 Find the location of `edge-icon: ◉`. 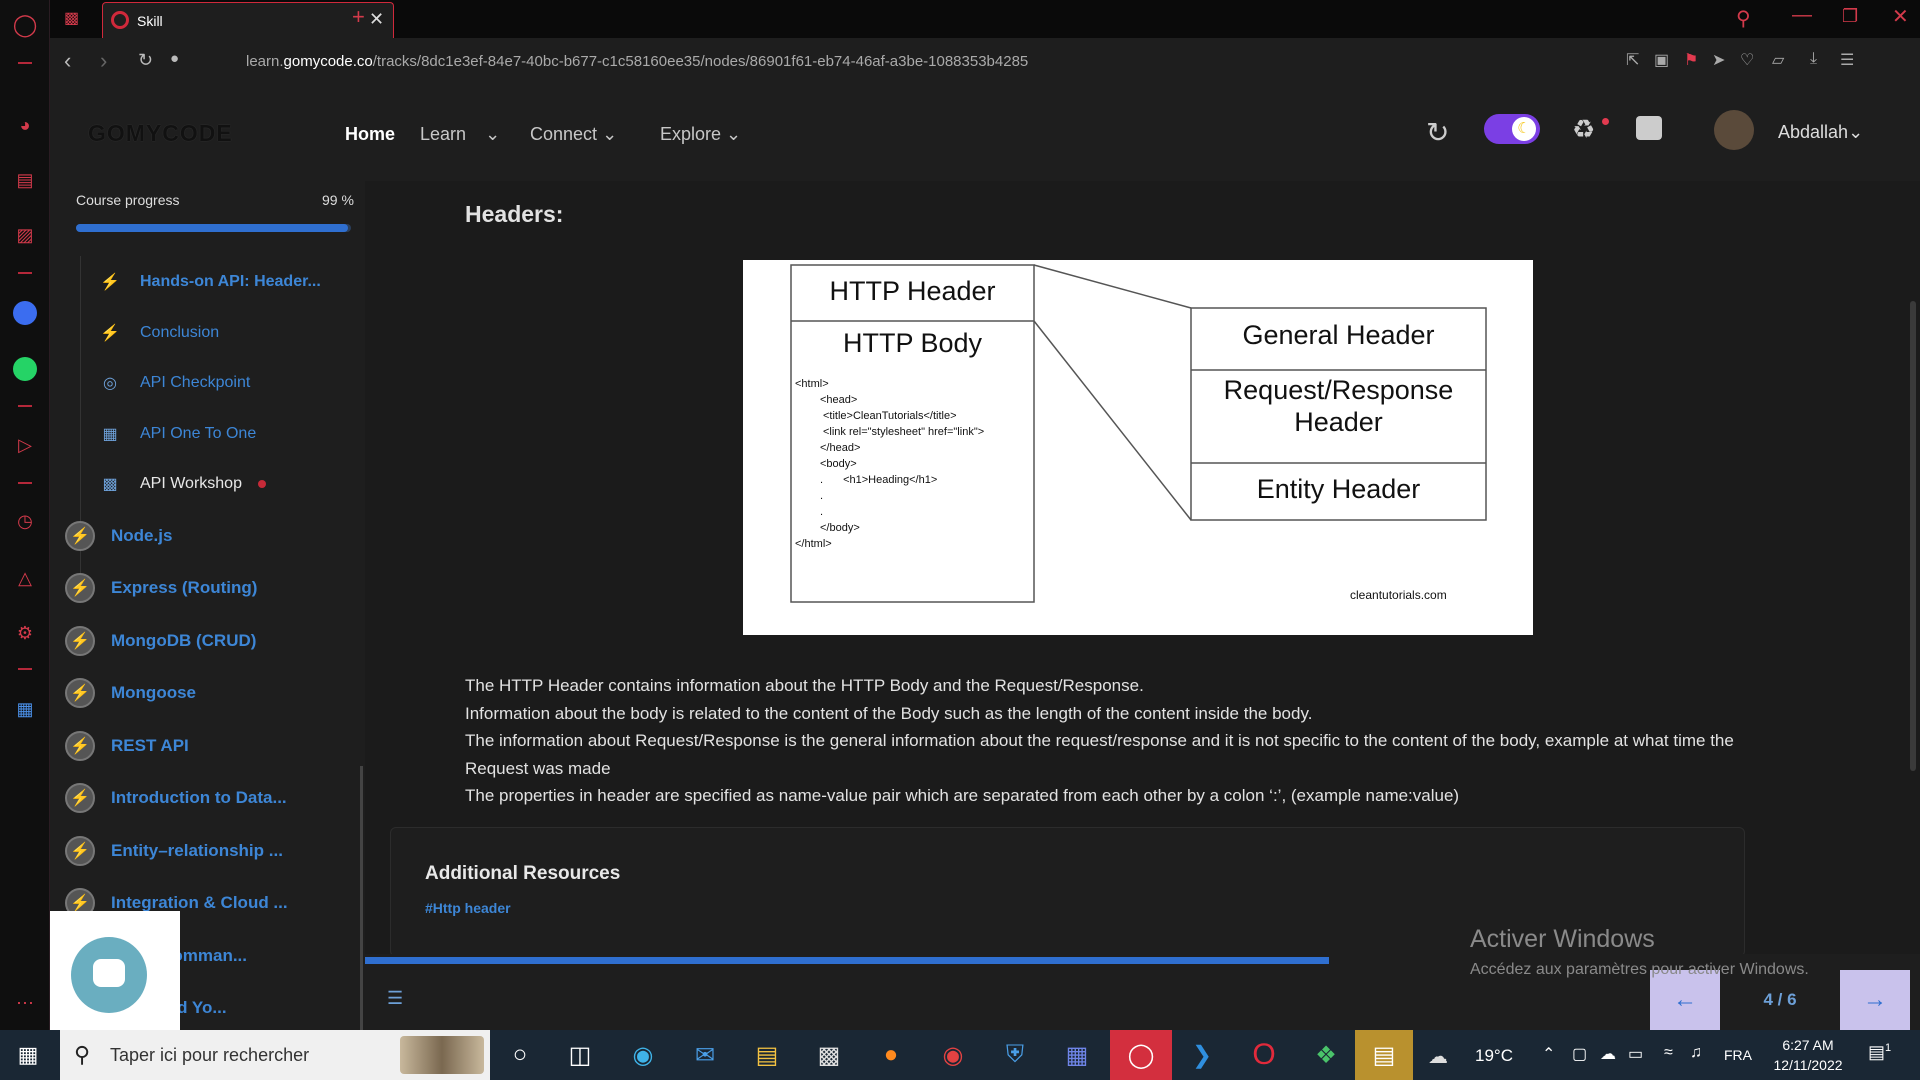

edge-icon: ◉ is located at coordinates (643, 1055).